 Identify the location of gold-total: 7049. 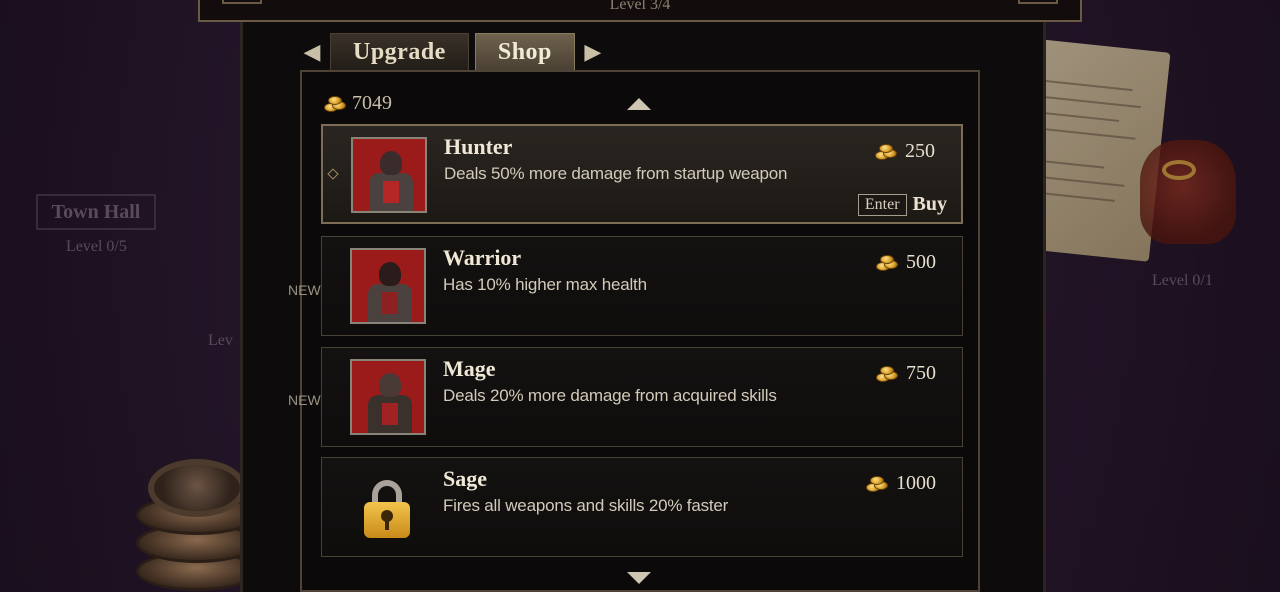
(357, 103).